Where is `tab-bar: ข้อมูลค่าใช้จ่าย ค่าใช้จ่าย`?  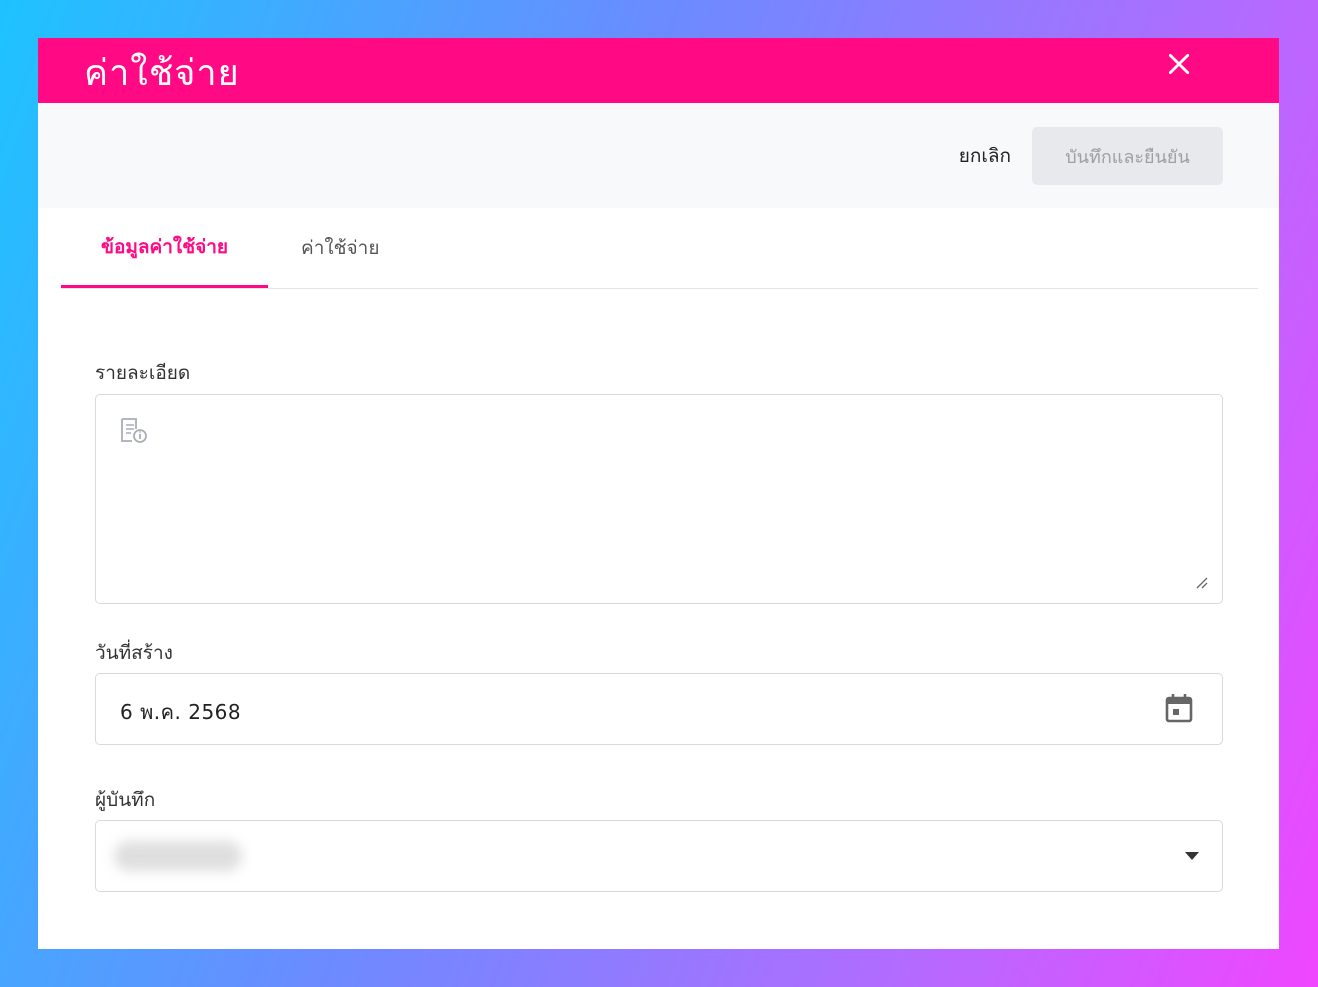
tab-bar: ข้อมูลค่าใช้จ่าย ค่าใช้จ่าย is located at coordinates (659, 248).